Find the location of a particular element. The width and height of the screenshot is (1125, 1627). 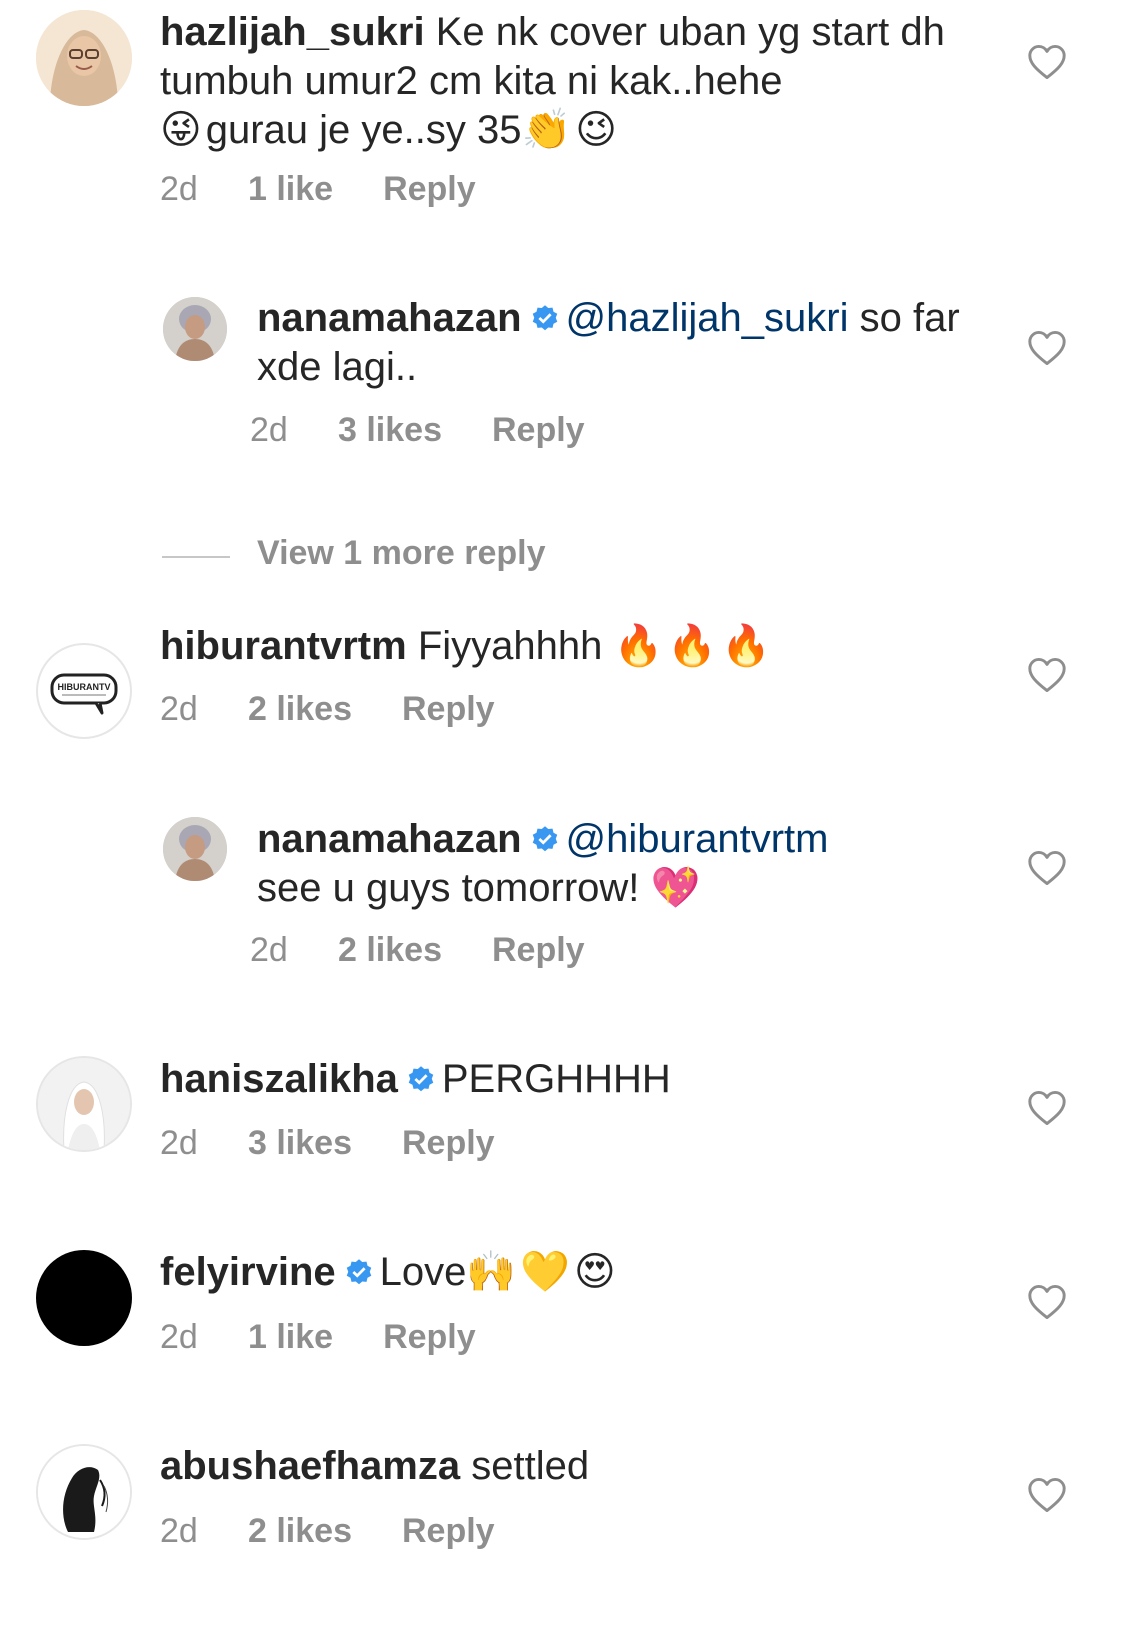

username: haniszalikha is located at coordinates (279, 1079).